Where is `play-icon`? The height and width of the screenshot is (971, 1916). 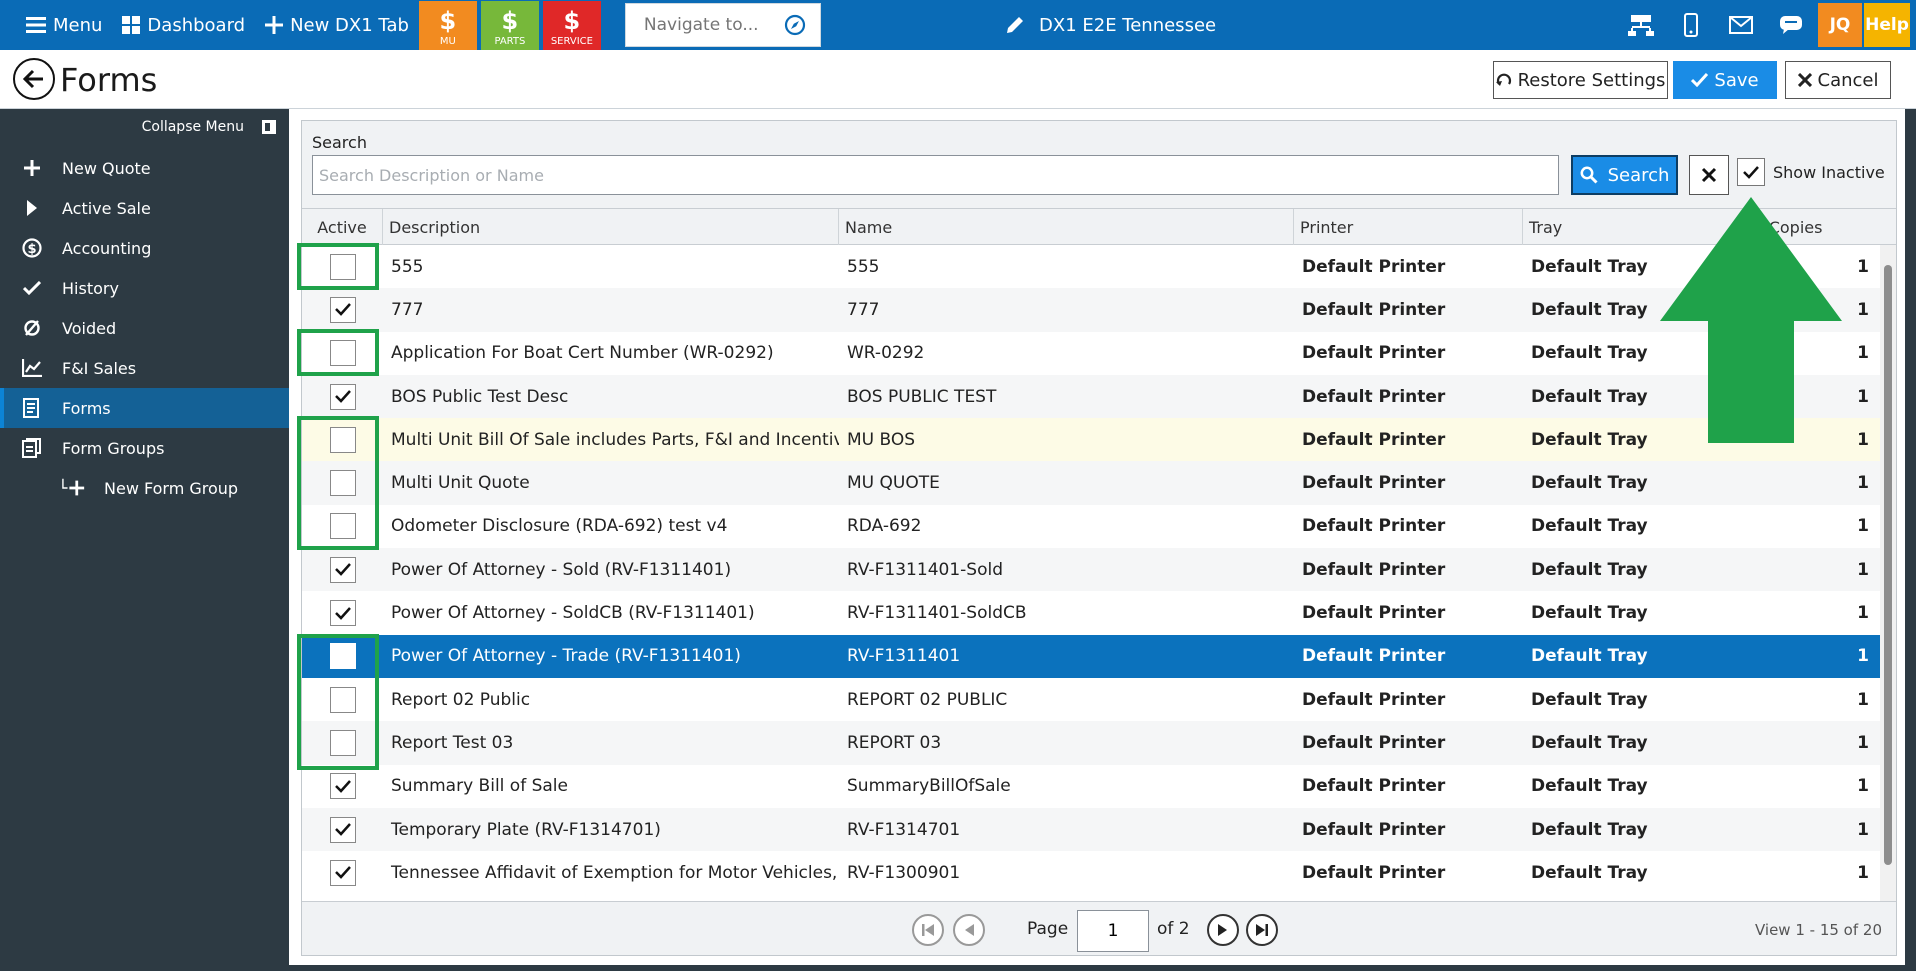 play-icon is located at coordinates (32, 208).